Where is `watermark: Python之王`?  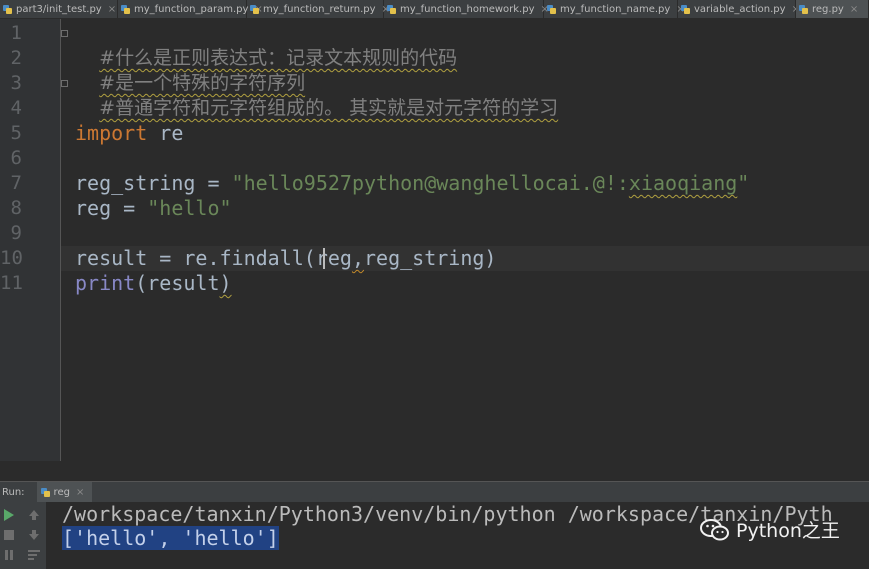 watermark: Python之王 is located at coordinates (770, 529).